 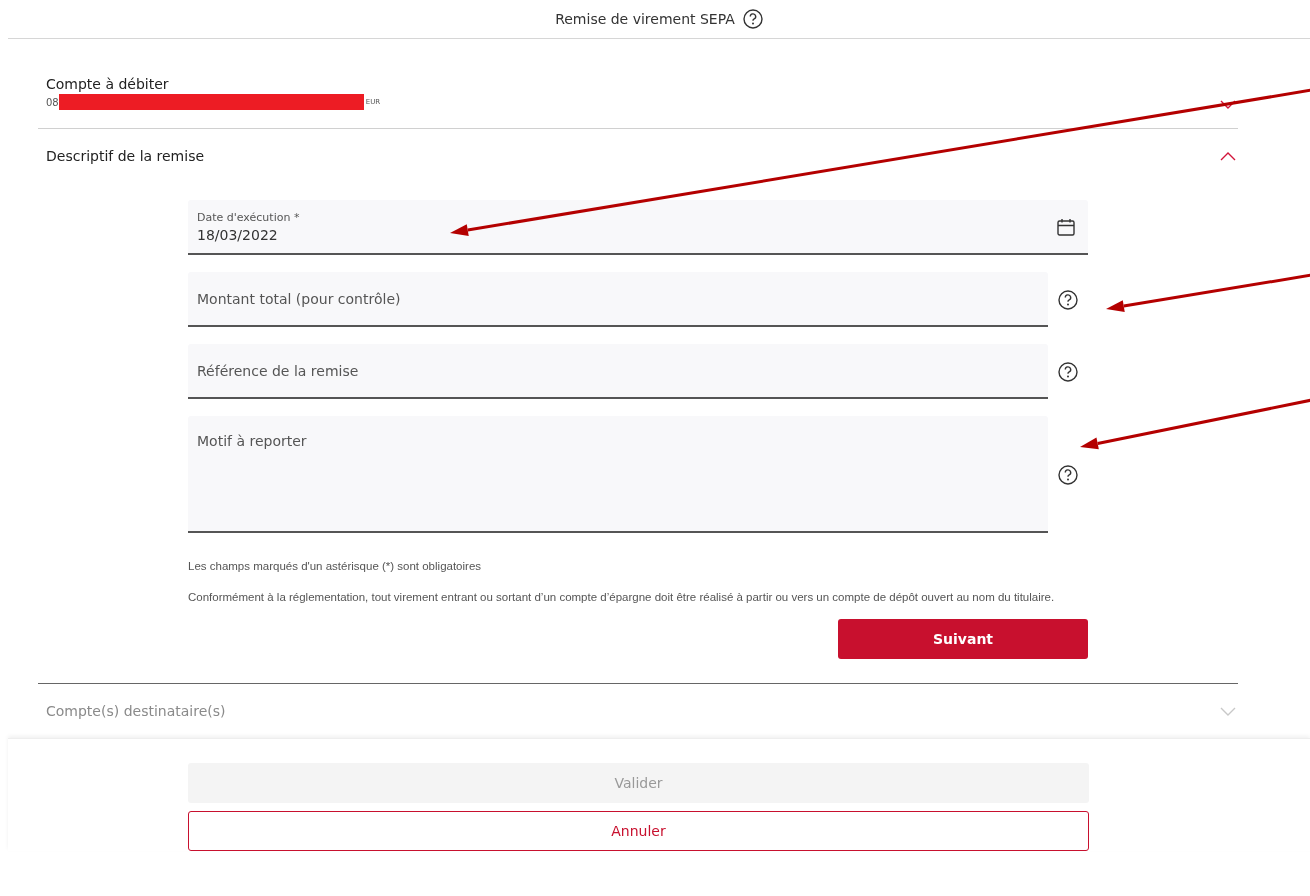 I want to click on text-area: Motif à reporter, so click(x=618, y=474).